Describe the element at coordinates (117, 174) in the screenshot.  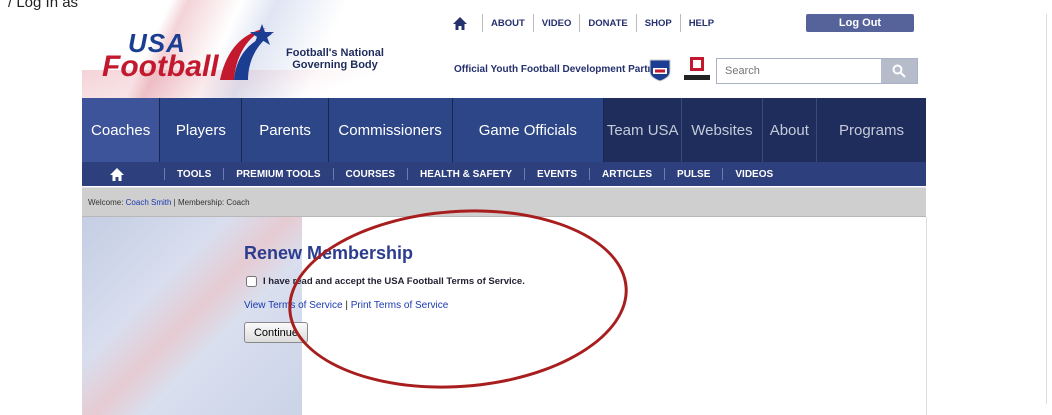
I see `sub-home-icon` at that location.